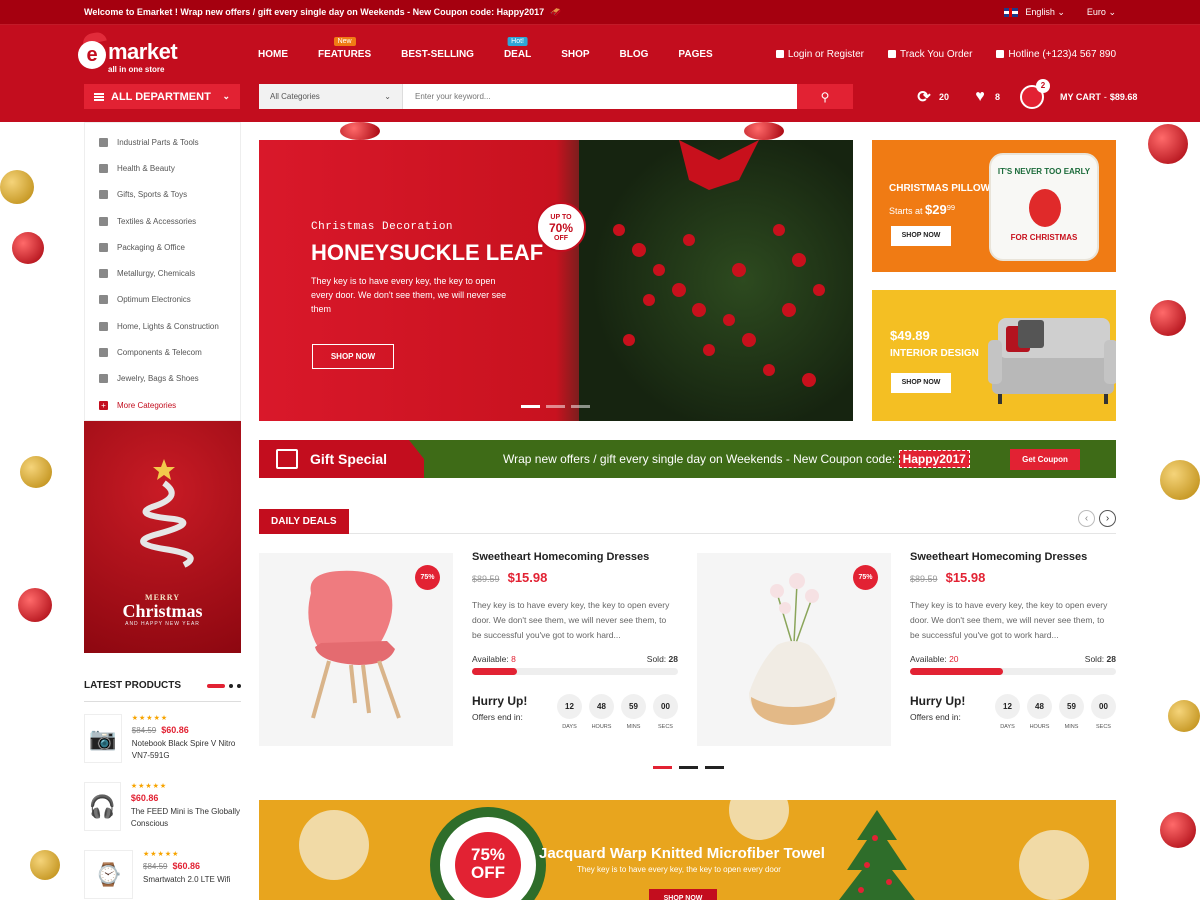 Image resolution: width=1200 pixels, height=900 pixels. What do you see at coordinates (273, 54) in the screenshot?
I see `nav-home: HOME` at bounding box center [273, 54].